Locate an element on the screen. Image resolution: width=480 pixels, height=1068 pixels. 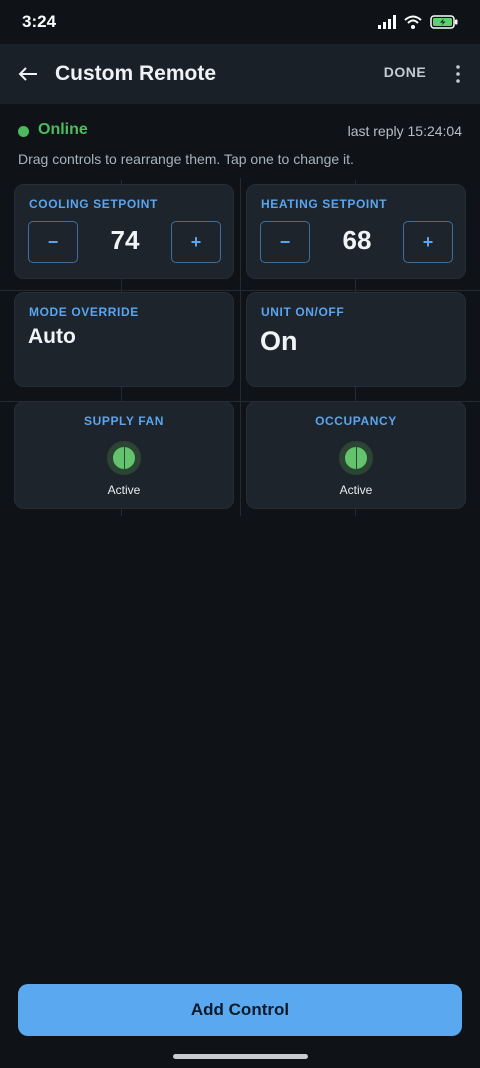
heating-setpoint-label: HEATING SETPOINT is located at coordinates (324, 204).